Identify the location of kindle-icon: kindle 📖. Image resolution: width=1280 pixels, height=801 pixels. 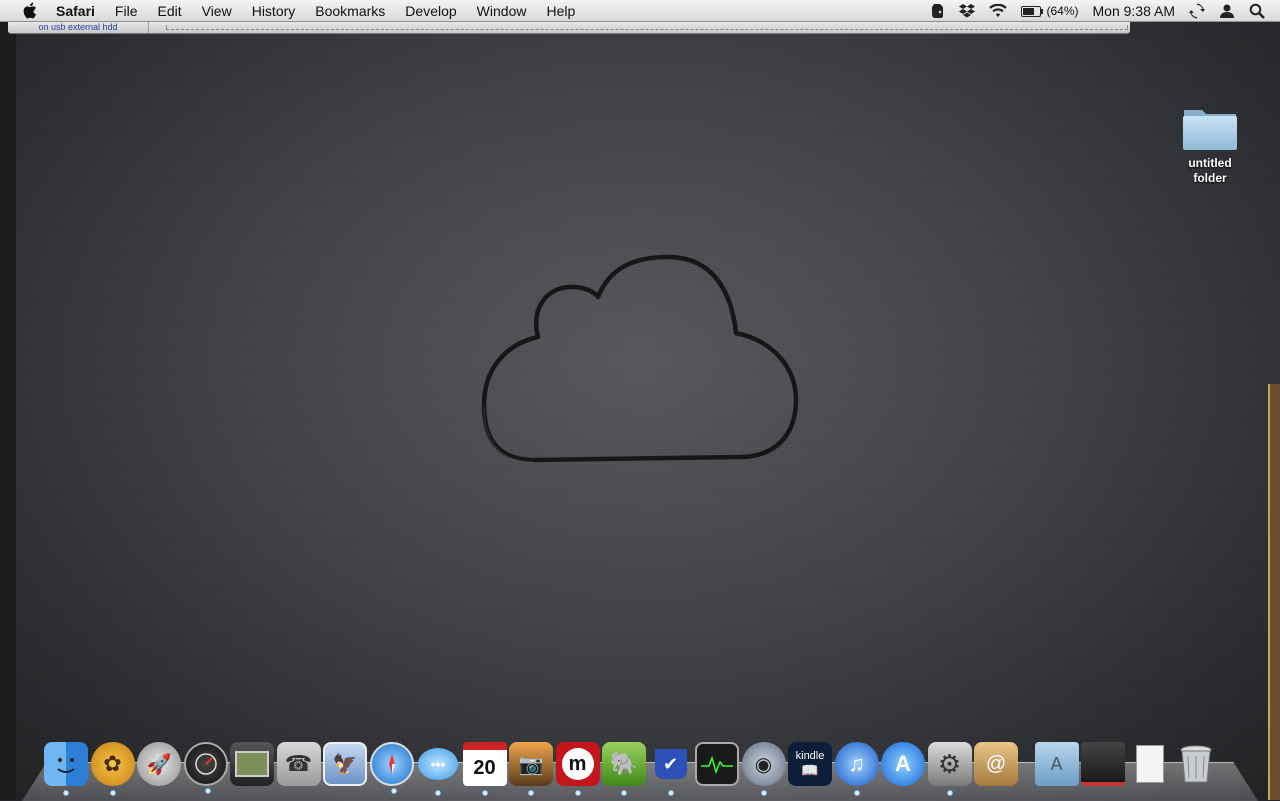
(810, 764).